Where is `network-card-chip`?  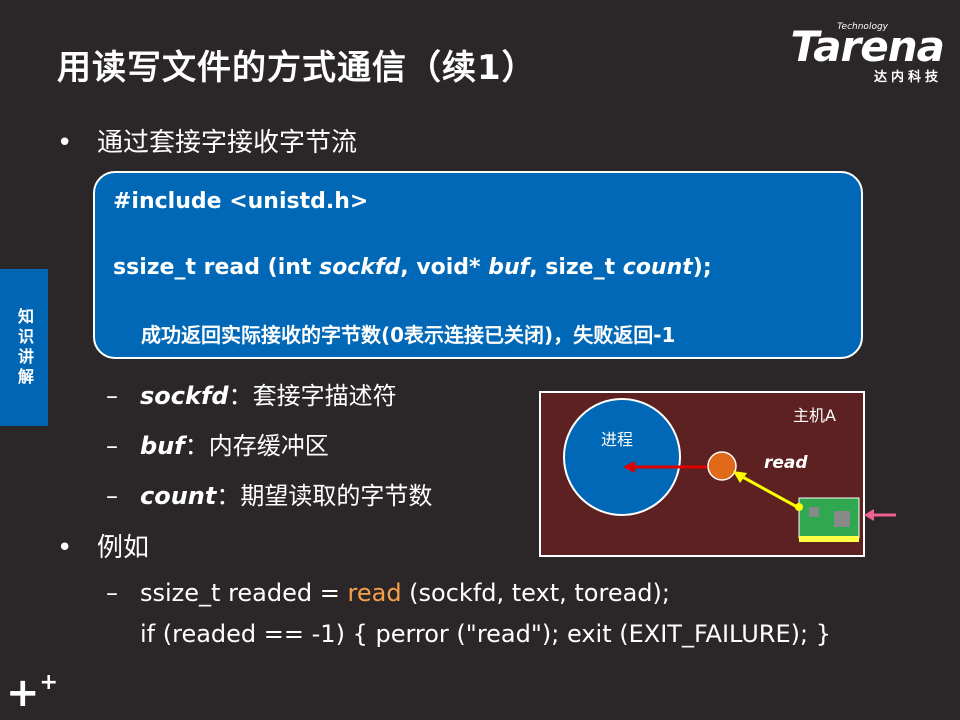 network-card-chip is located at coordinates (814, 512).